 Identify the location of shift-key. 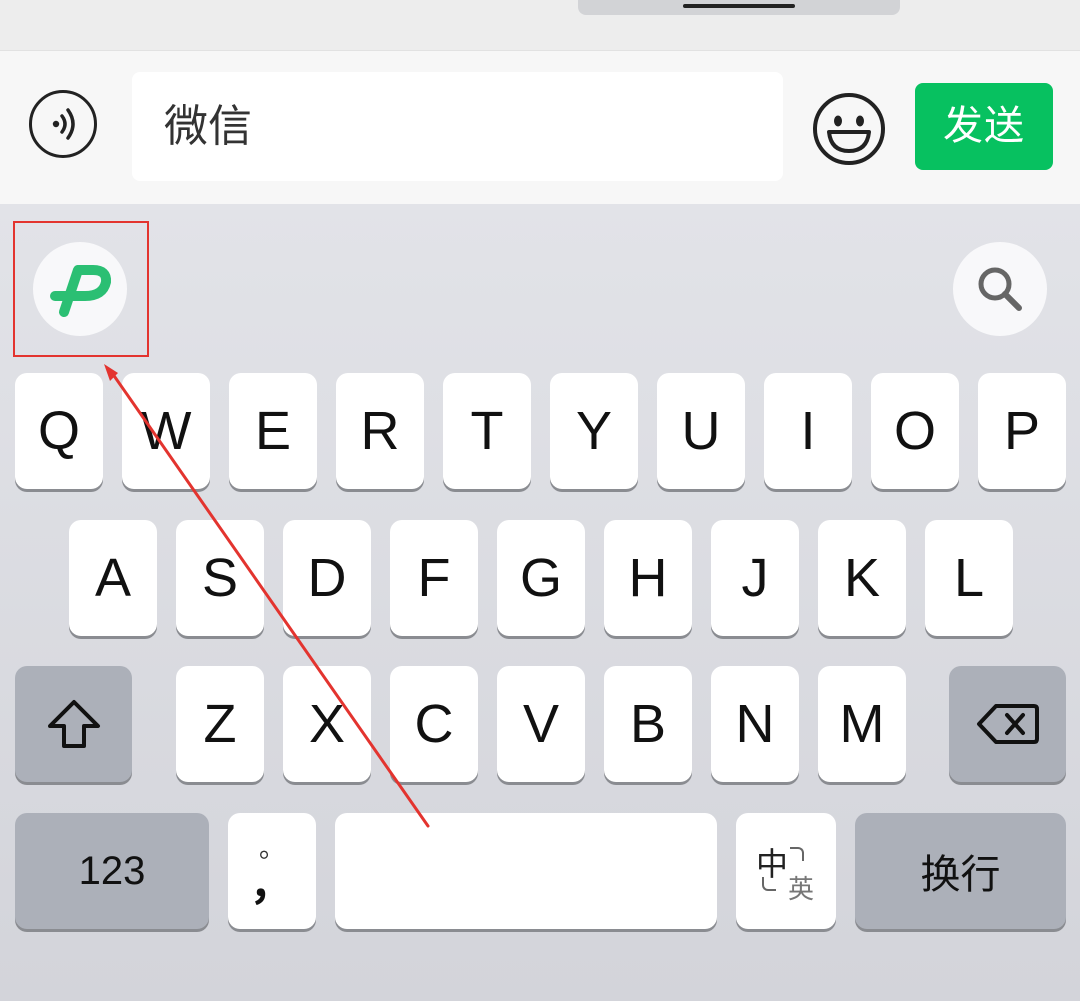
(73, 724).